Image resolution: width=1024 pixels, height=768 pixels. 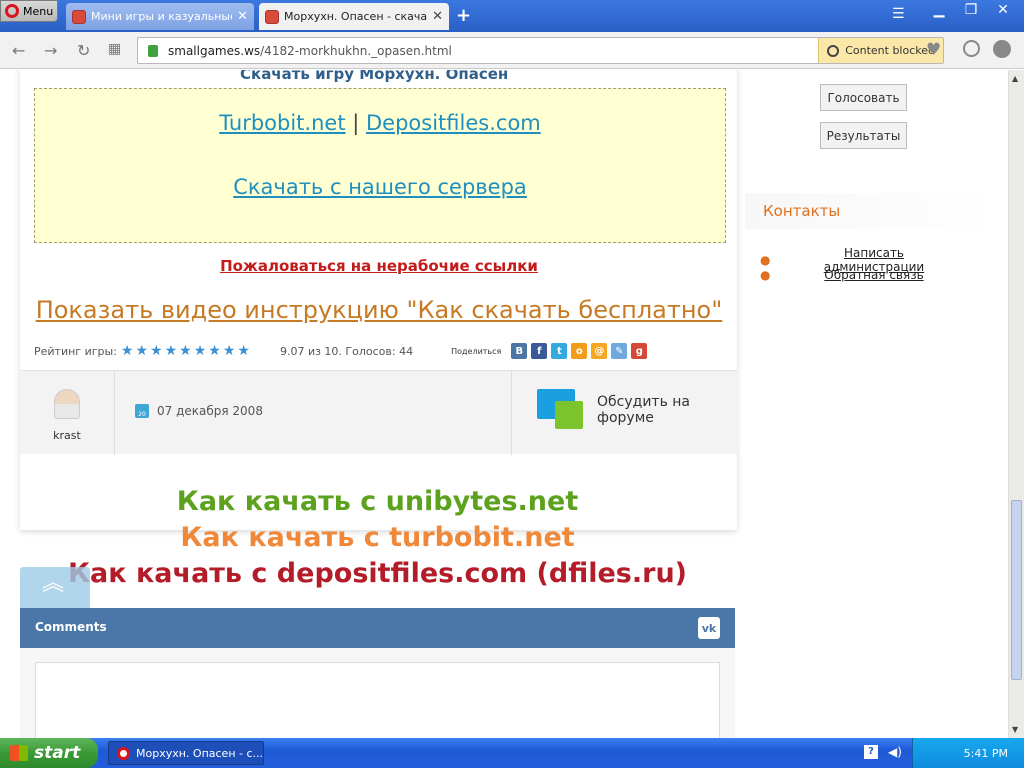 What do you see at coordinates (802, 211) in the screenshot?
I see `contacts-heading: Контакты` at bounding box center [802, 211].